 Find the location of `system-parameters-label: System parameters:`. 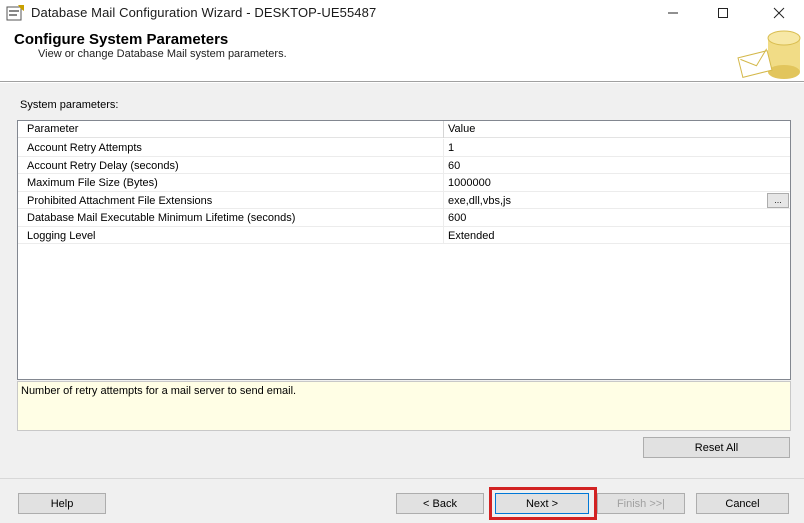

system-parameters-label: System parameters: is located at coordinates (69, 105).